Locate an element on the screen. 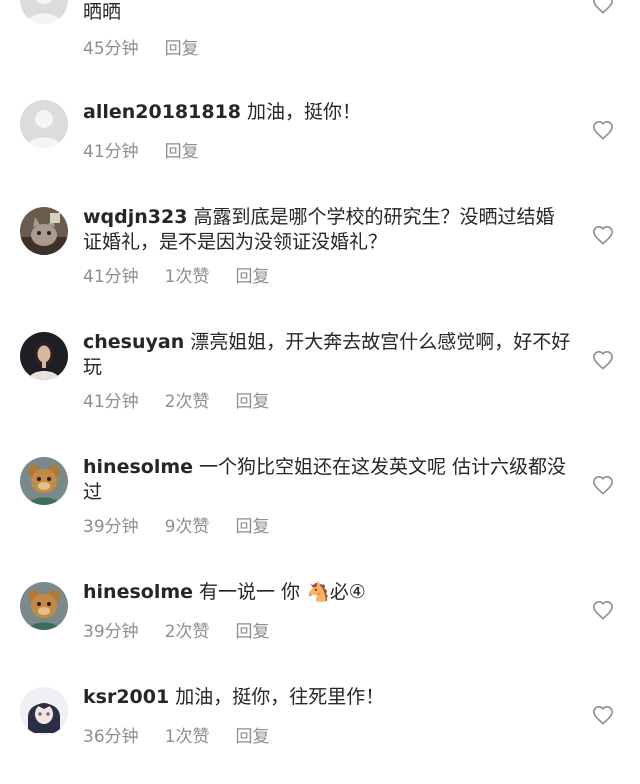 Image resolution: width=640 pixels, height=784 pixels. comment-username: chesuyan is located at coordinates (133, 342).